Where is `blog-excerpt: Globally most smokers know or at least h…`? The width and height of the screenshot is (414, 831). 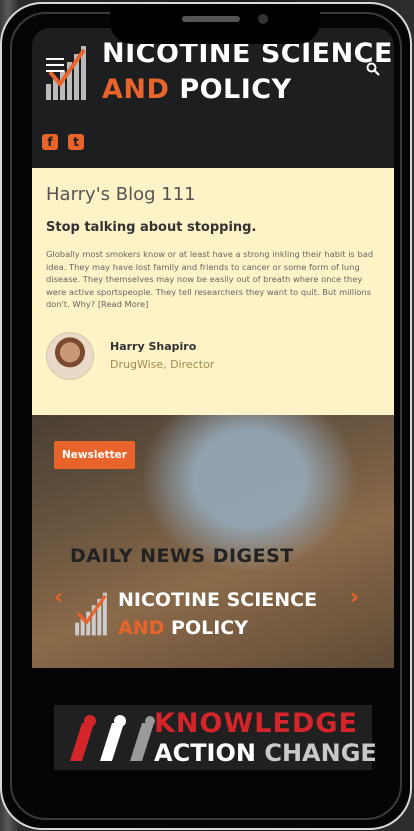 blog-excerpt: Globally most smokers know or at least h… is located at coordinates (210, 279).